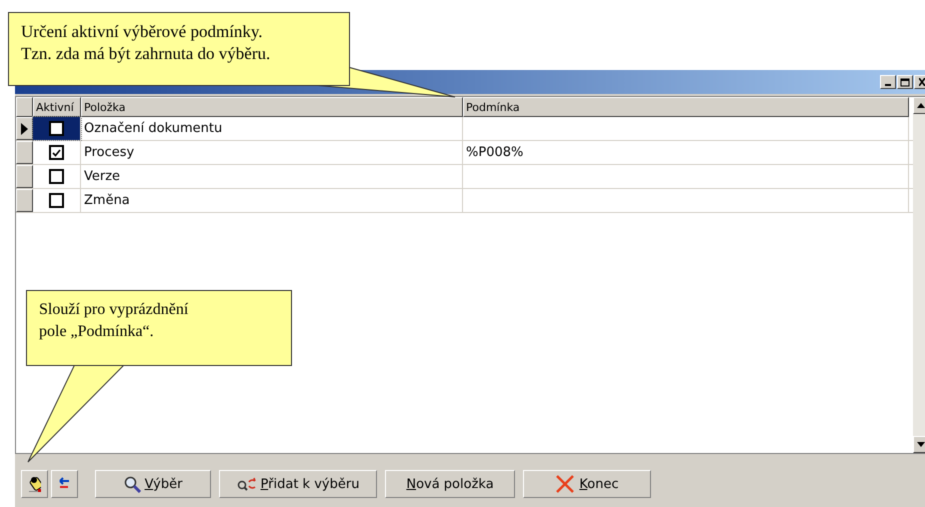 Image resolution: width=925 pixels, height=507 pixels. What do you see at coordinates (565, 484) in the screenshot?
I see `close-icon` at bounding box center [565, 484].